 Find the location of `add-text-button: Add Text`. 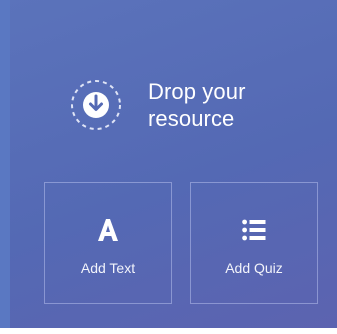

add-text-button: Add Text is located at coordinates (108, 243).